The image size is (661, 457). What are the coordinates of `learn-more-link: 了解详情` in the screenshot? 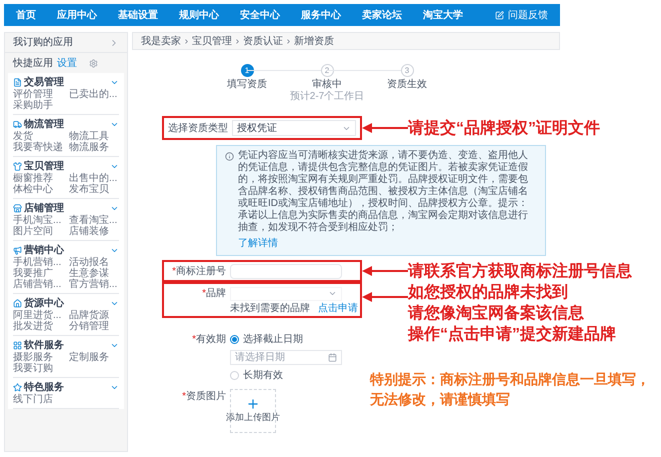 It's located at (387, 243).